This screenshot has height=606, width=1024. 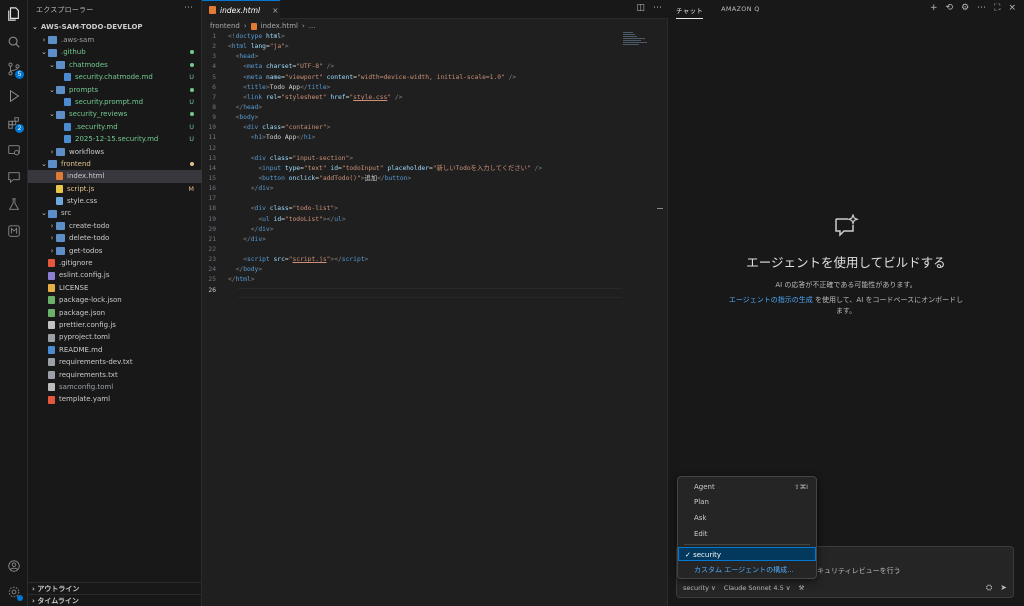 What do you see at coordinates (115, 226) in the screenshot?
I see `tree-item: › create-todo` at bounding box center [115, 226].